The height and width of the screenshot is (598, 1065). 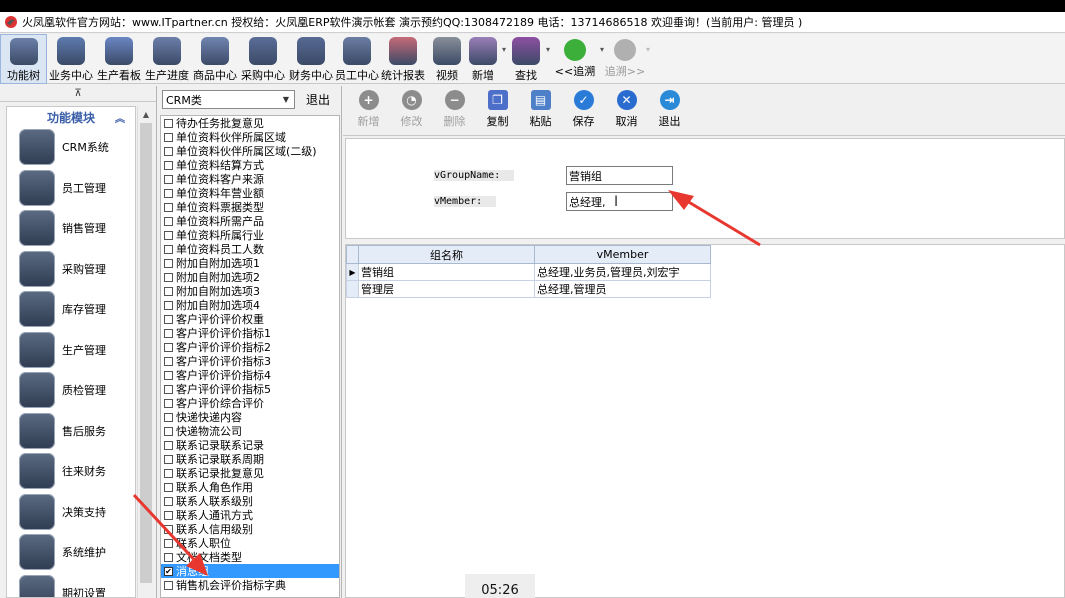 What do you see at coordinates (583, 111) in the screenshot?
I see `save-button: ✓ 保存` at bounding box center [583, 111].